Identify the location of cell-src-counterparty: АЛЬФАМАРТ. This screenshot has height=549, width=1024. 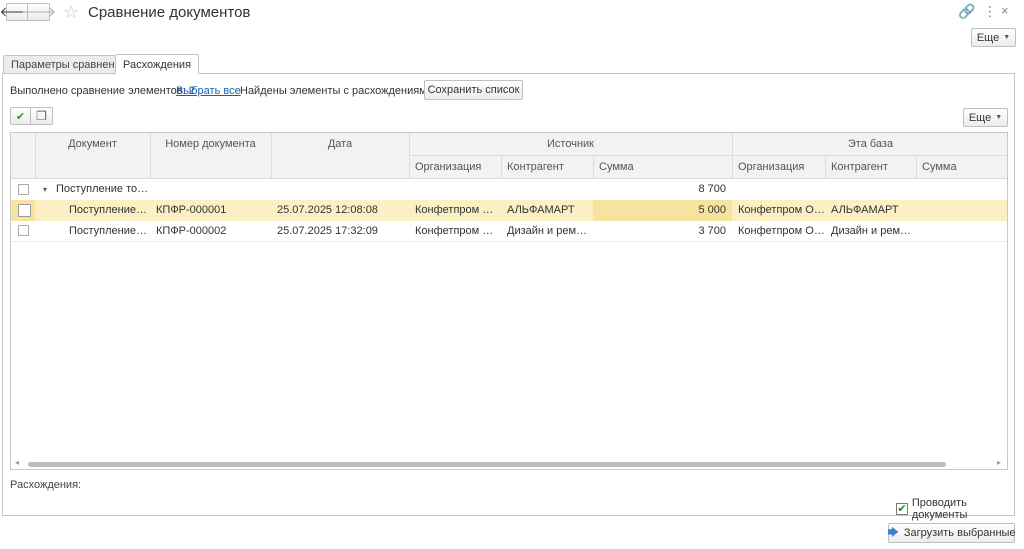
(541, 210).